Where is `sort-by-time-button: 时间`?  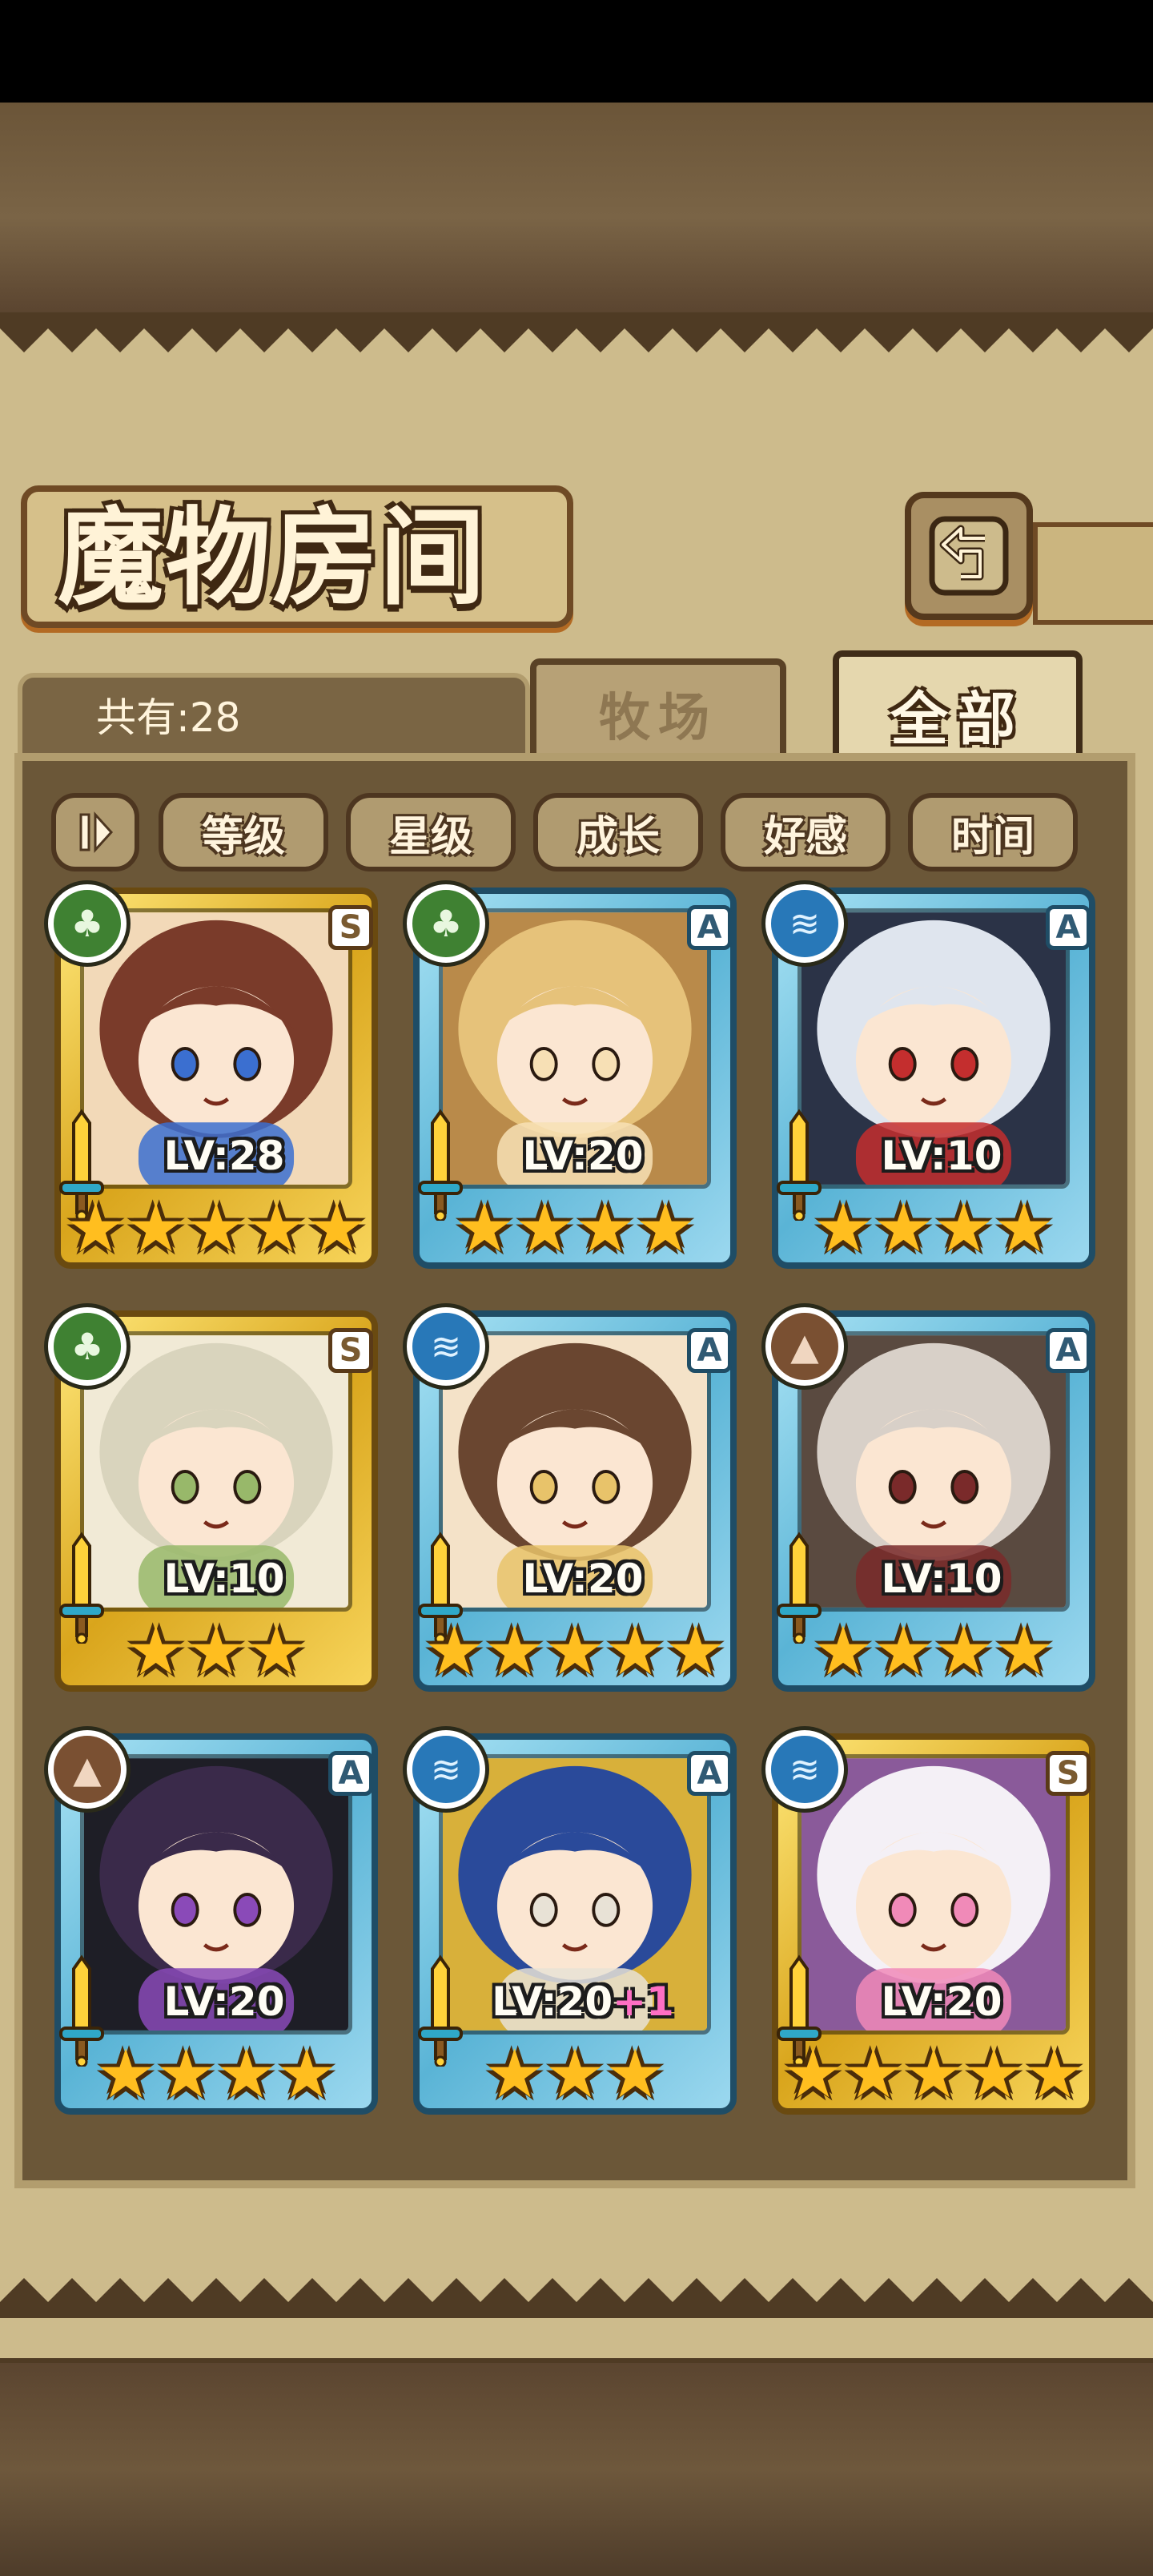 sort-by-time-button: 时间 is located at coordinates (993, 832).